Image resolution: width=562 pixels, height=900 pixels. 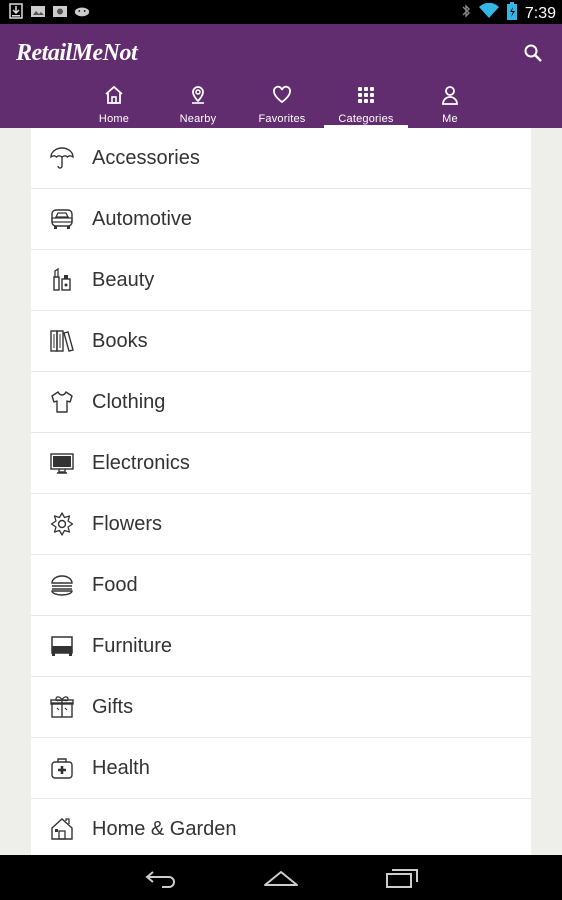 What do you see at coordinates (281, 463) in the screenshot?
I see `category-electronics: Electronics` at bounding box center [281, 463].